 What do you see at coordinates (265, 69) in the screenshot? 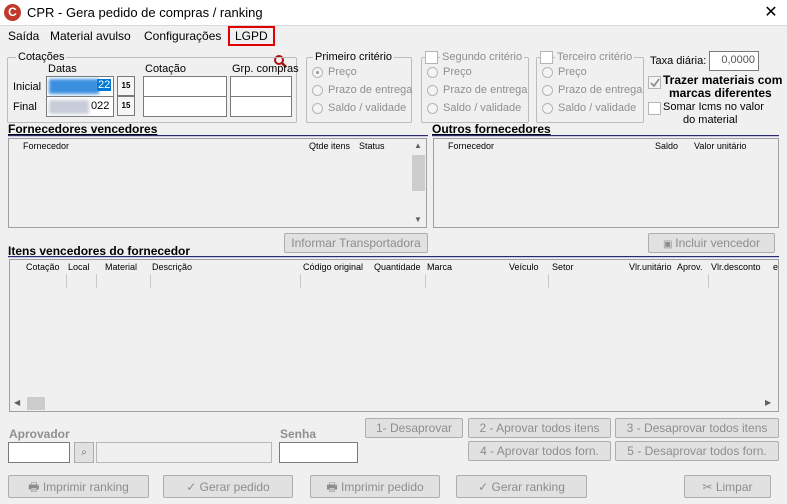
I see `grp-compras-label: Grp. compras` at bounding box center [265, 69].